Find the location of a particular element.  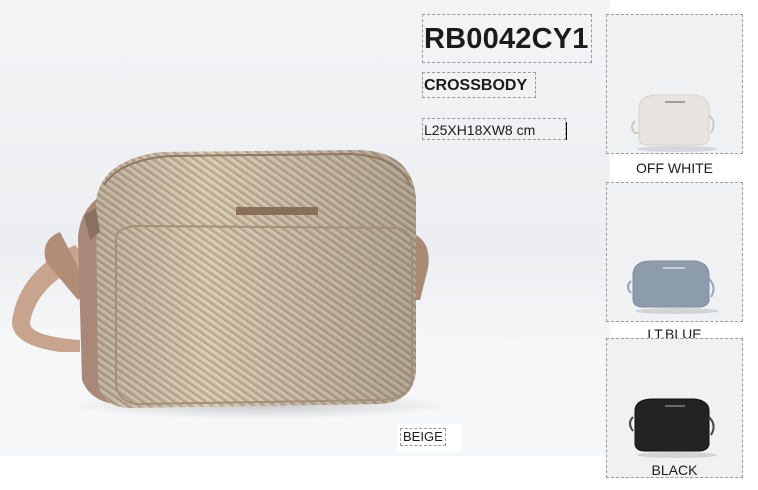

variant-image-lt-blue is located at coordinates (674, 252).